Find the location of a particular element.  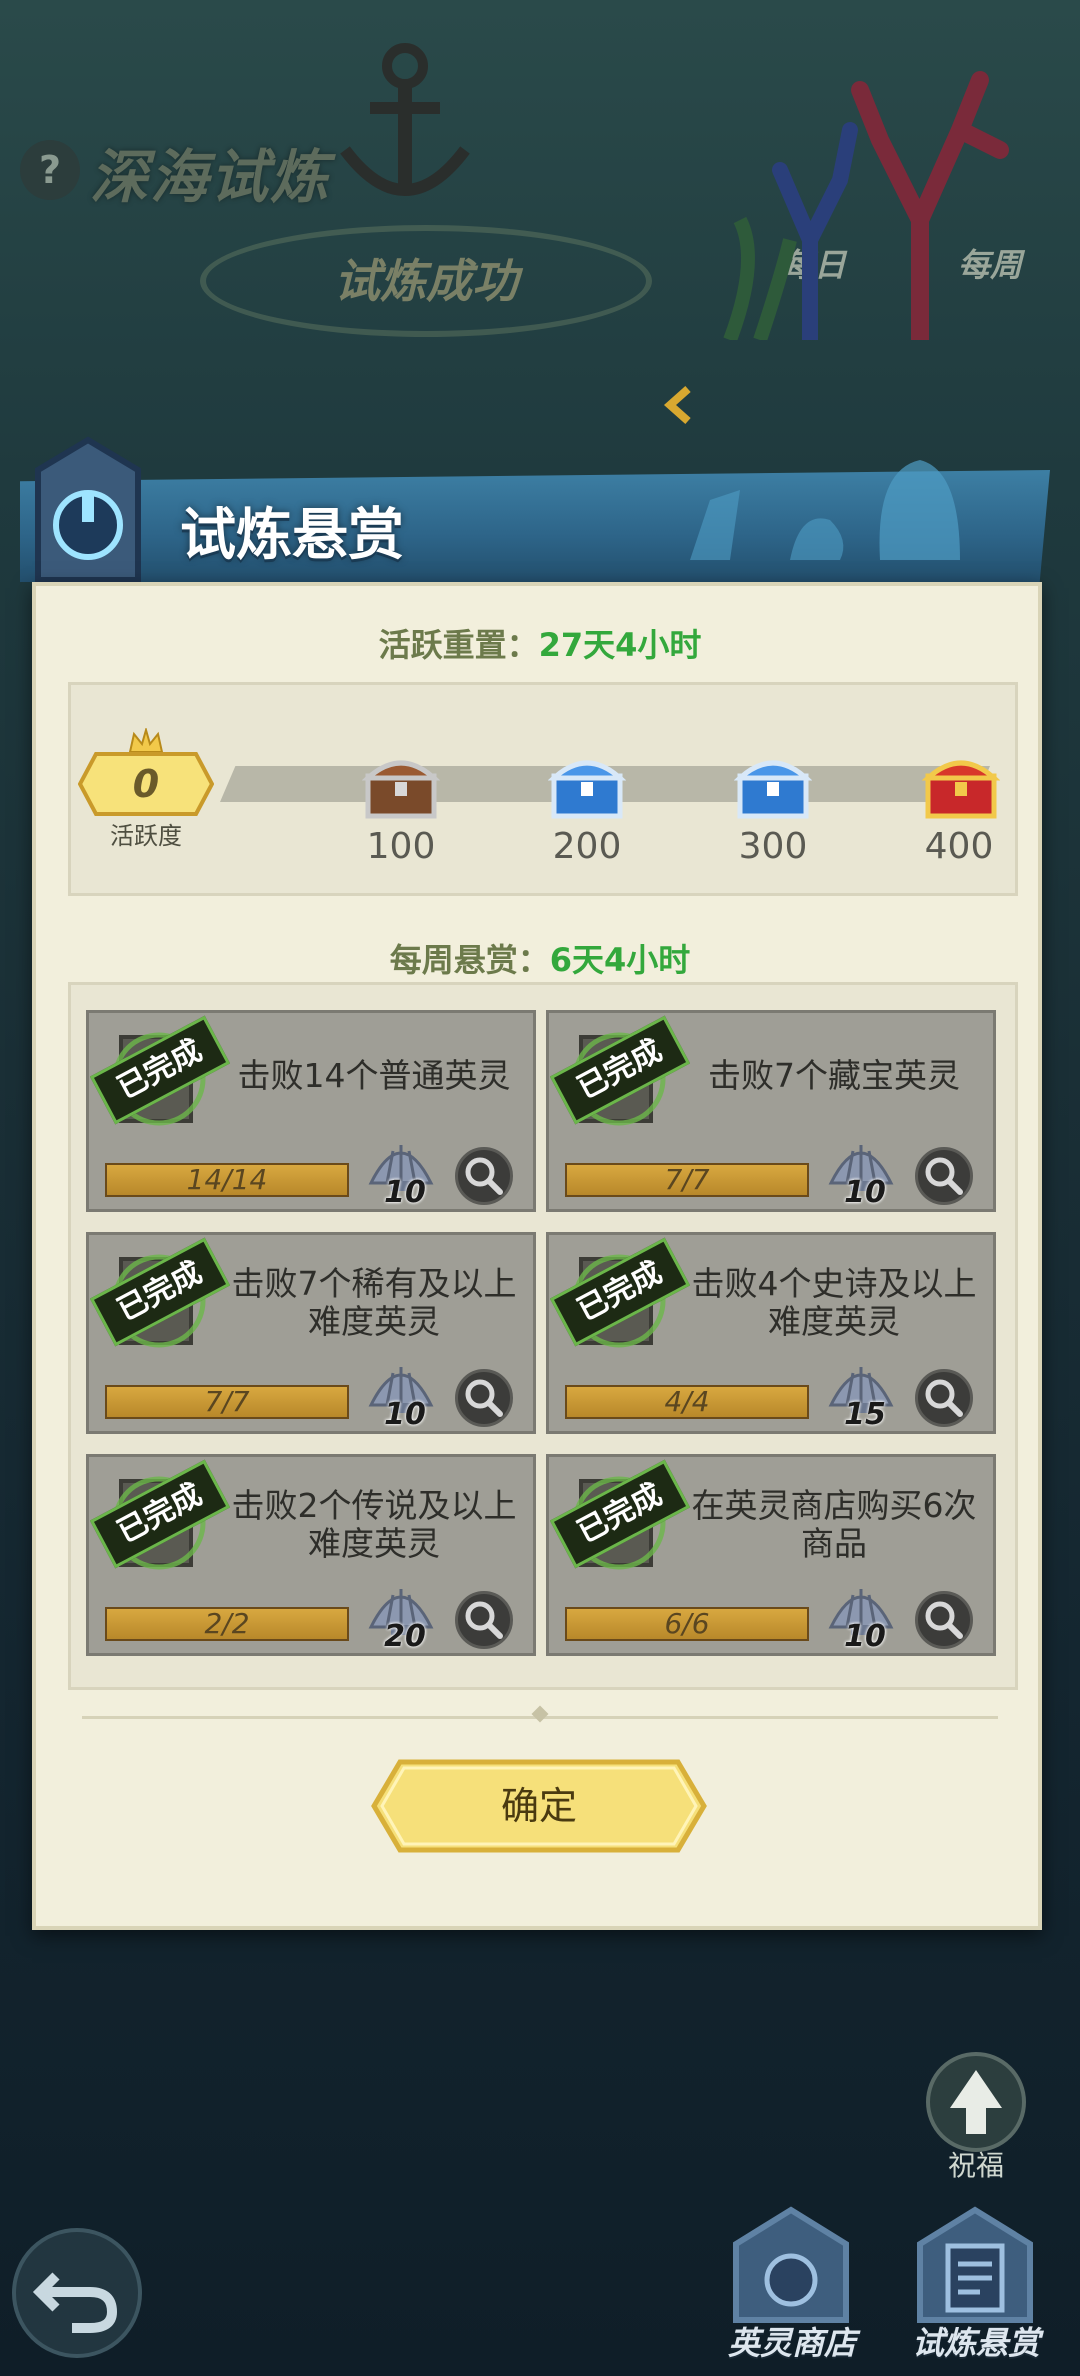

task-title-line: 击败4个史诗及以上 is located at coordinates (834, 1283).